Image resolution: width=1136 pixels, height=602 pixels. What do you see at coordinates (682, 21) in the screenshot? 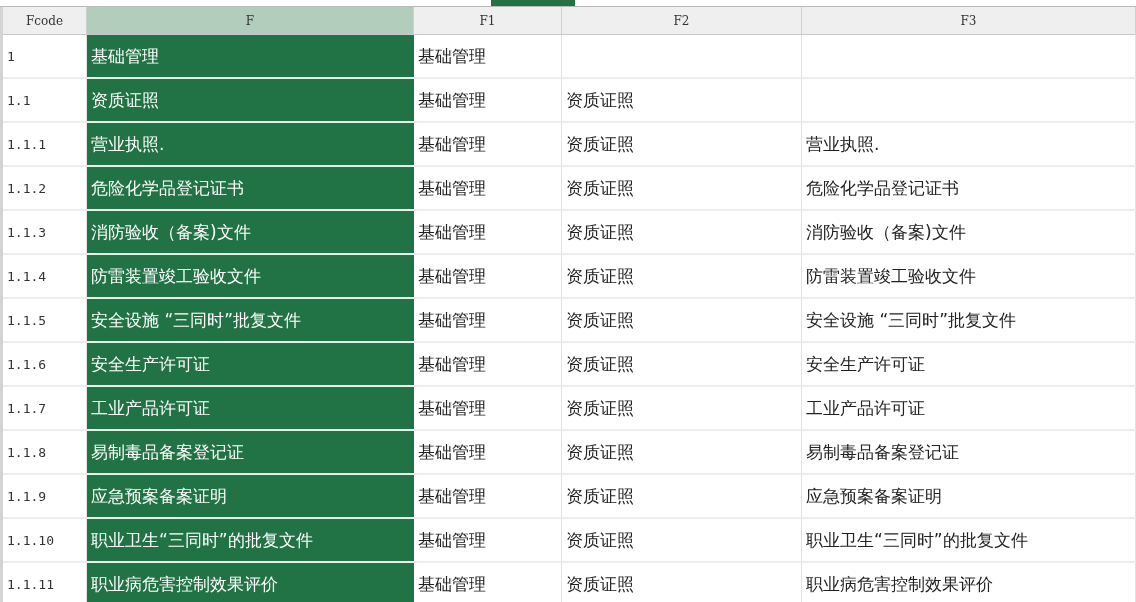
I see `column-header: F2` at bounding box center [682, 21].